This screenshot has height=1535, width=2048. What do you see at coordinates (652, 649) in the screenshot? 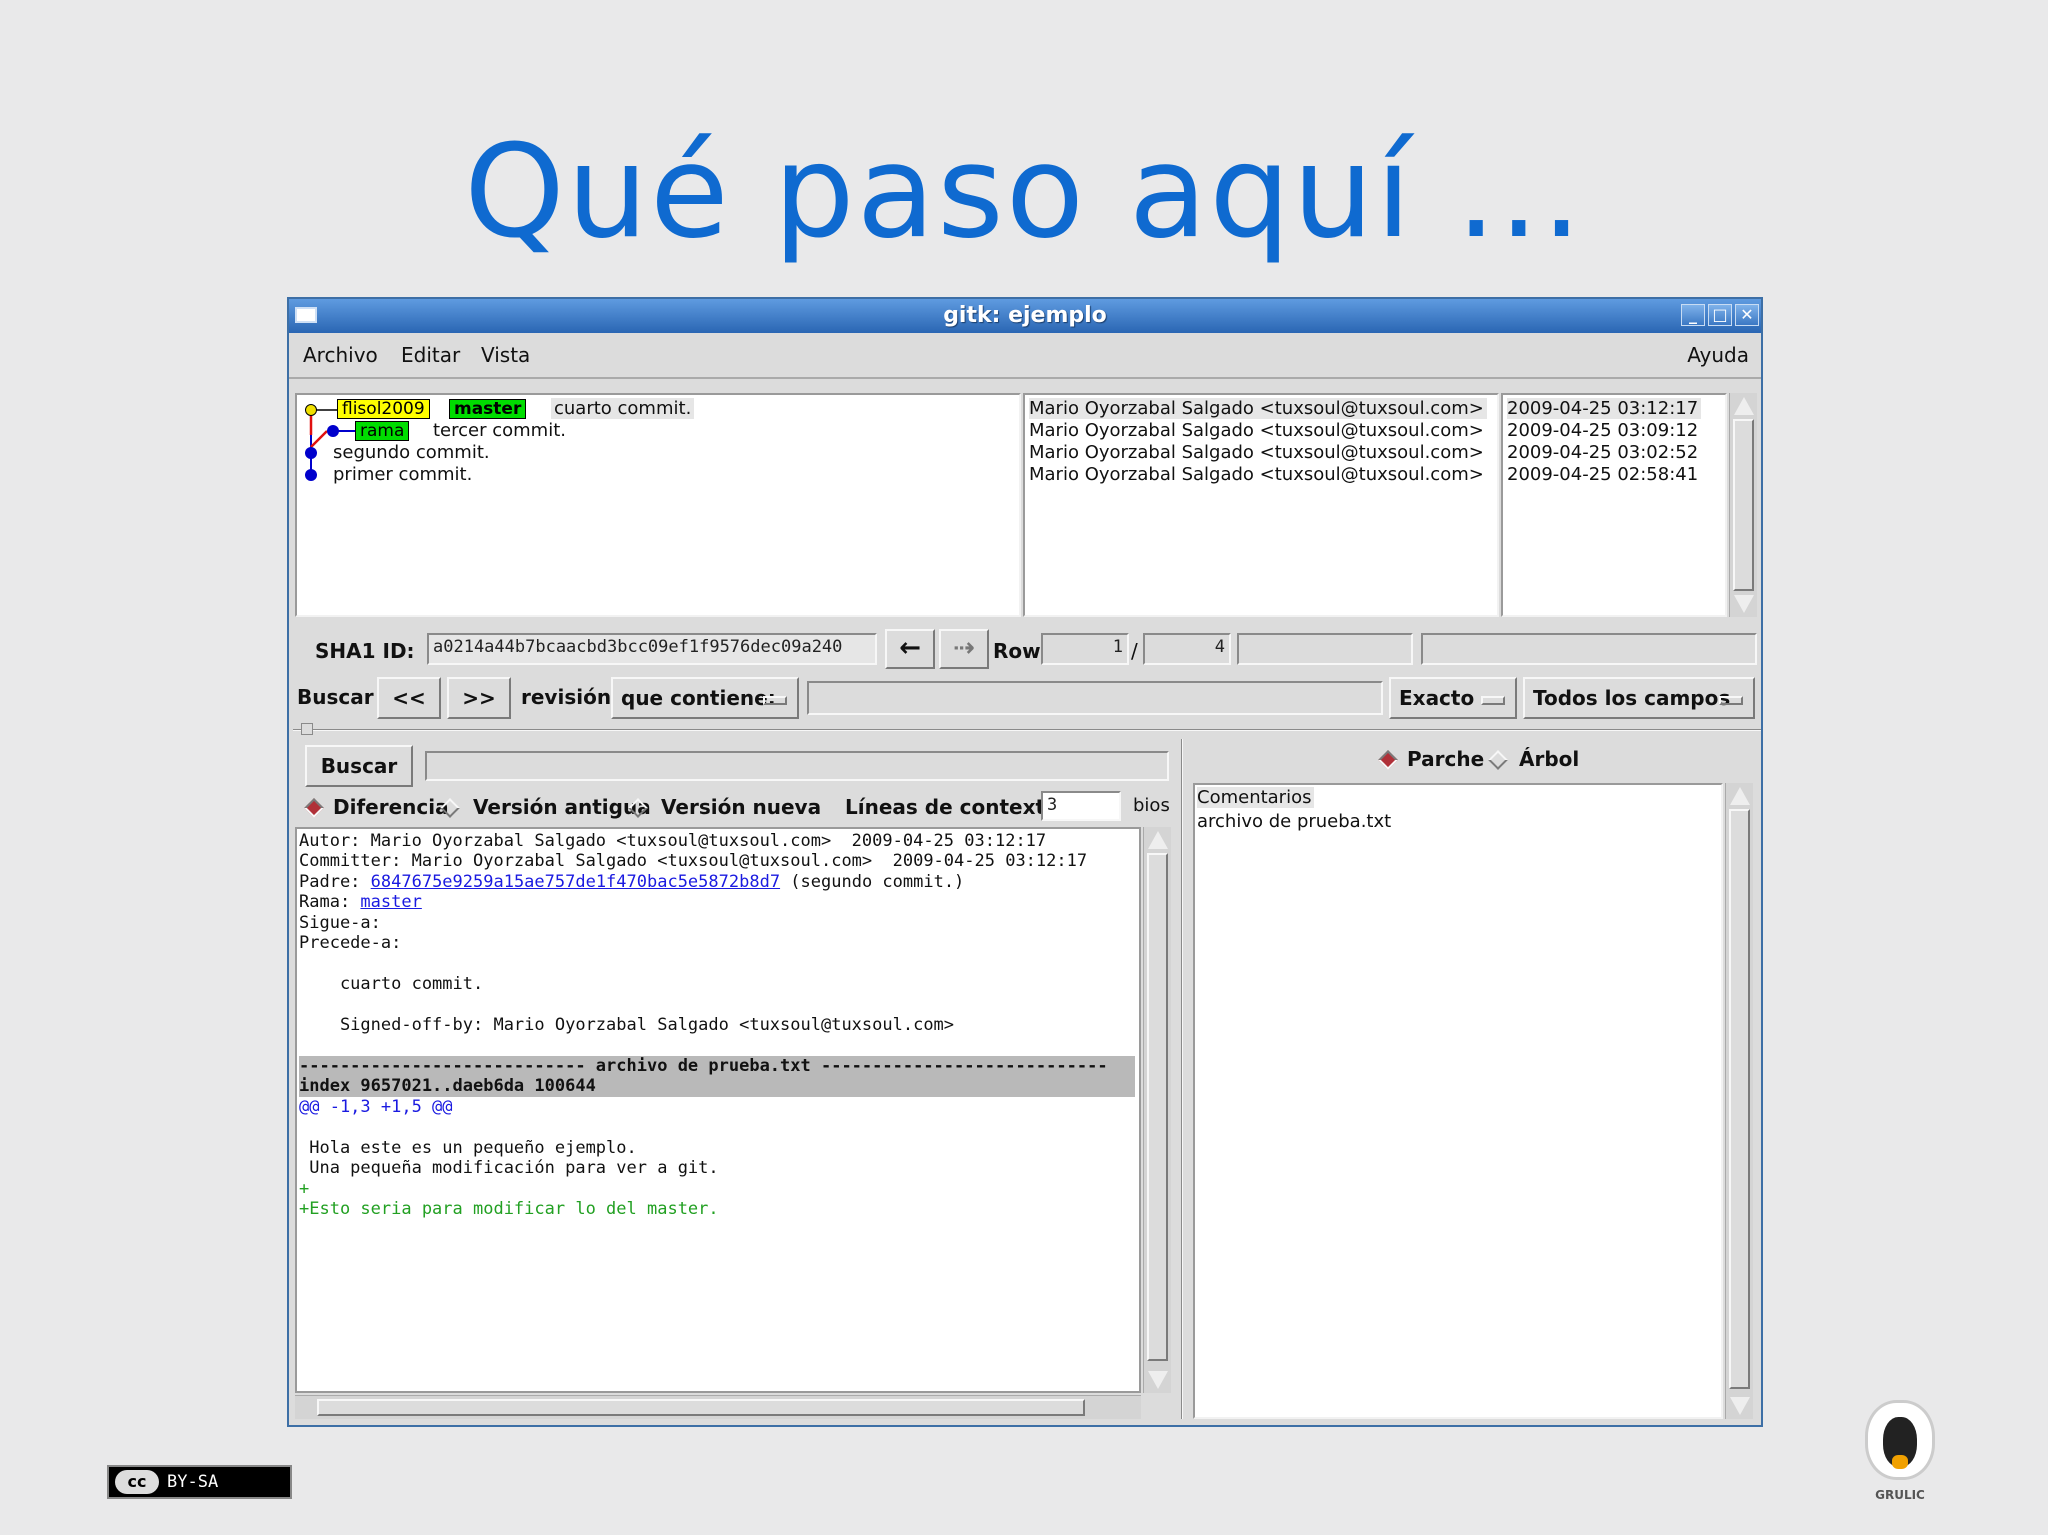
I see `sha1-field: a0214a44b7bcaacbd3bcc09ef1f9576dec09a240` at bounding box center [652, 649].